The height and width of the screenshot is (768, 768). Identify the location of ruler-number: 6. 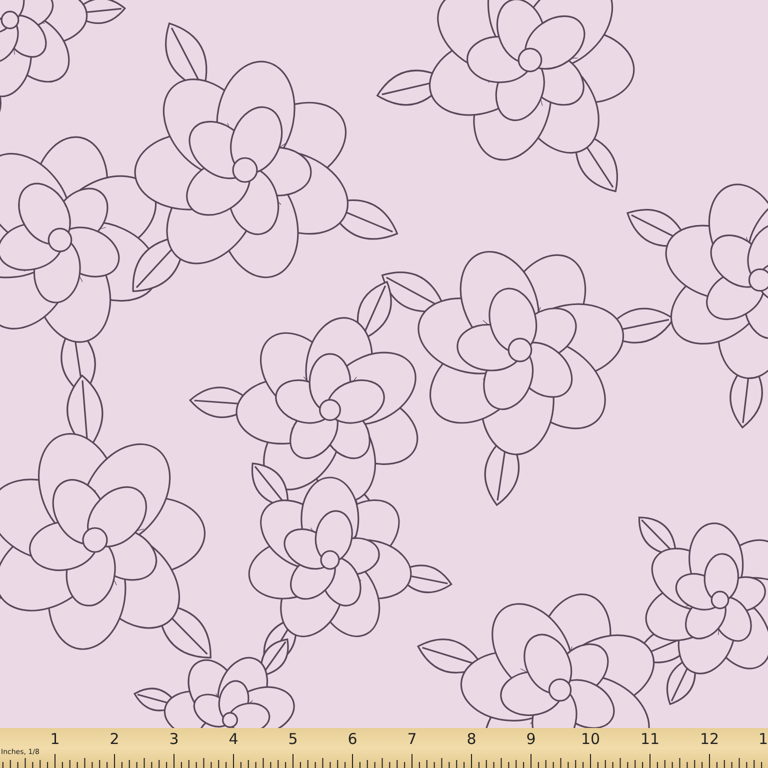
(353, 739).